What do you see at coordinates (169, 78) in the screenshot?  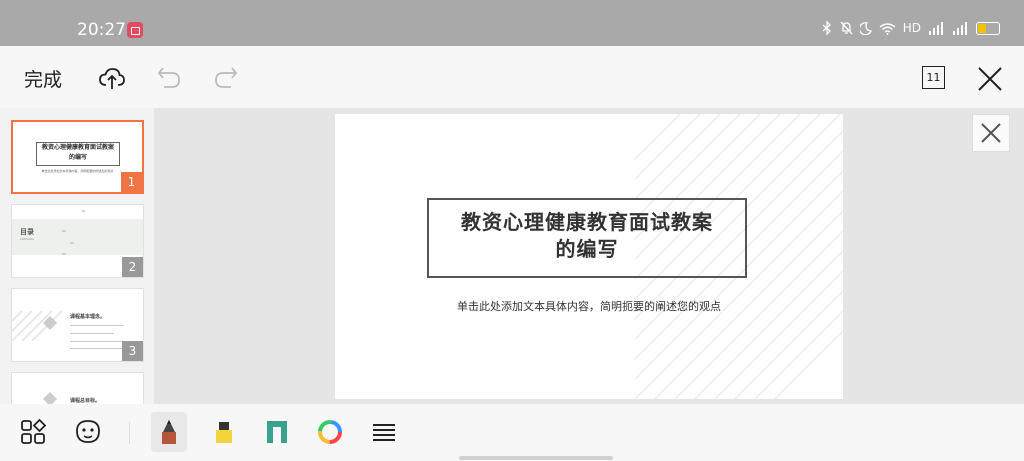 I see `undo-icon` at bounding box center [169, 78].